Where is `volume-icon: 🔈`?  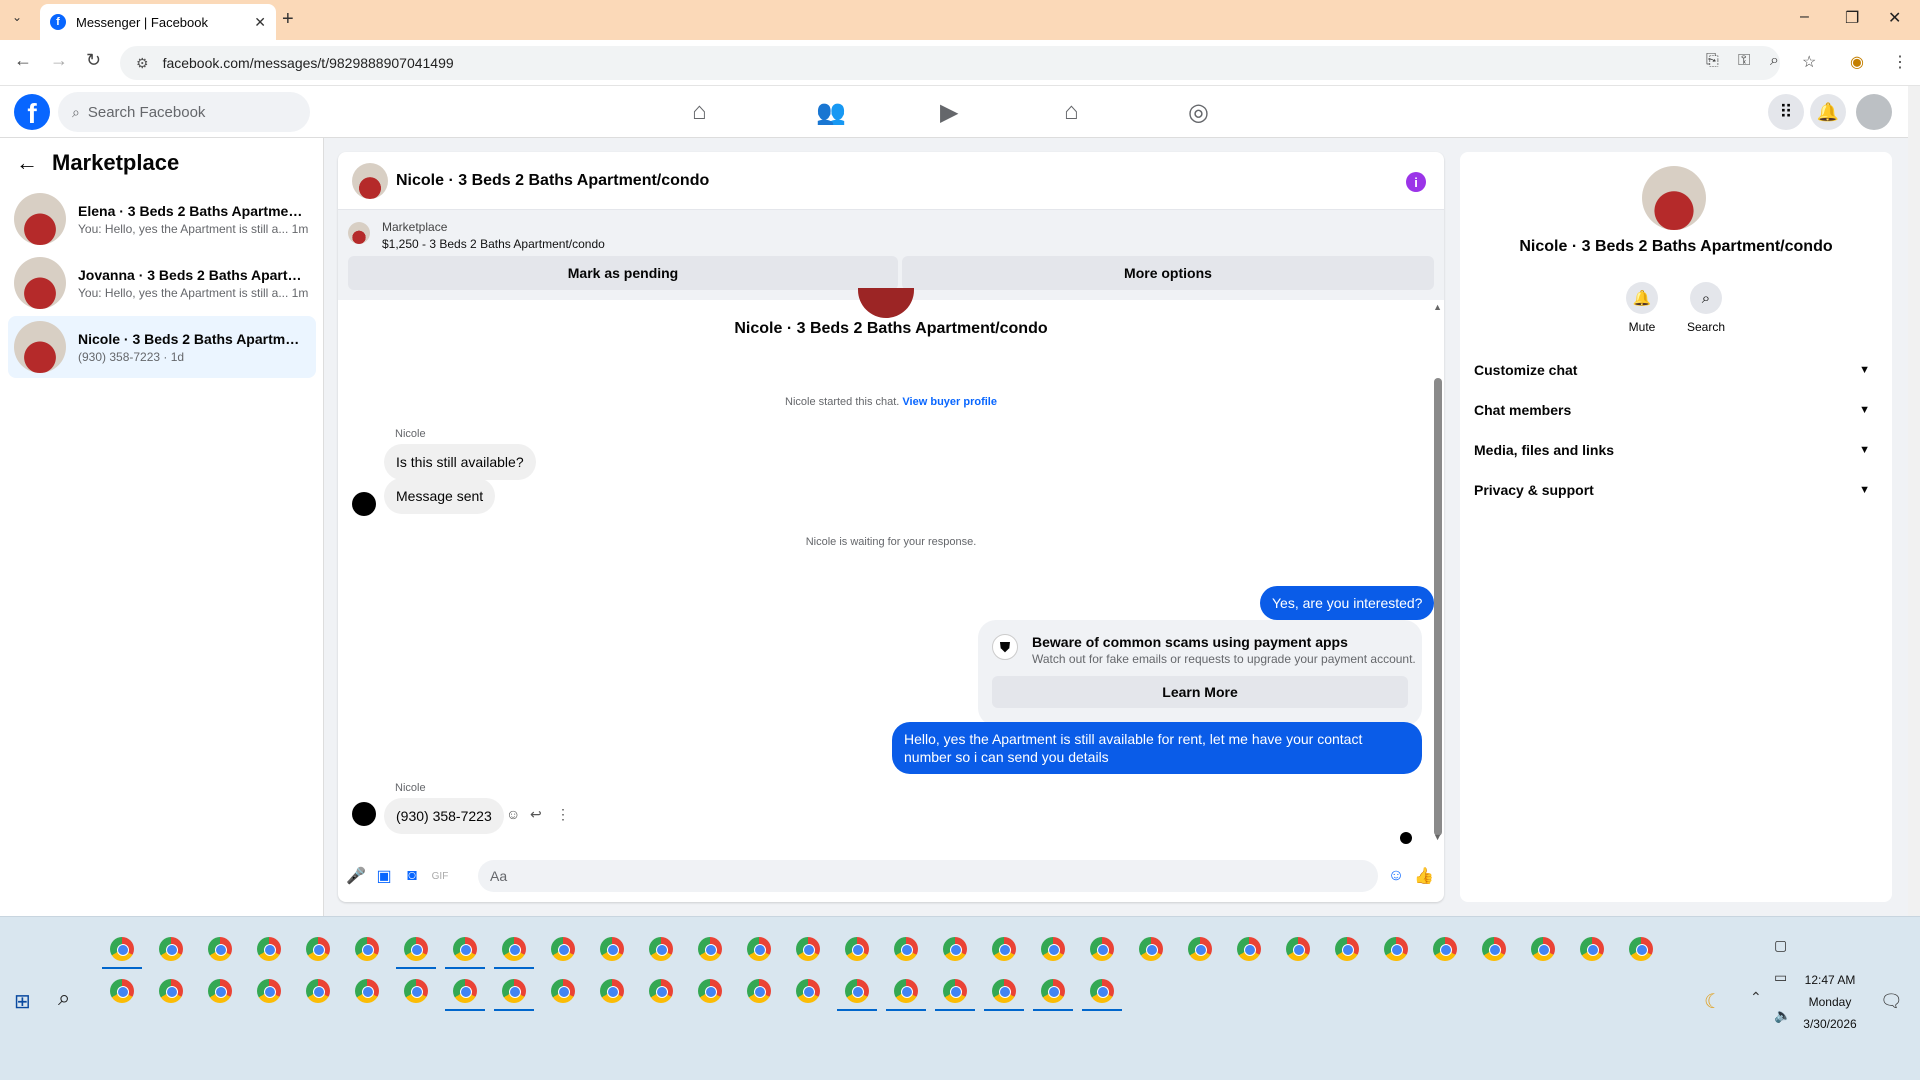 volume-icon: 🔈 is located at coordinates (1782, 1015).